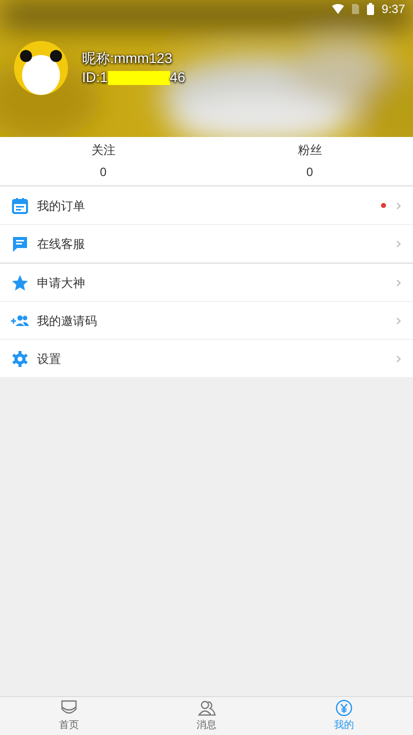 This screenshot has width=413, height=735. I want to click on menu-item: 申请大神, so click(206, 283).